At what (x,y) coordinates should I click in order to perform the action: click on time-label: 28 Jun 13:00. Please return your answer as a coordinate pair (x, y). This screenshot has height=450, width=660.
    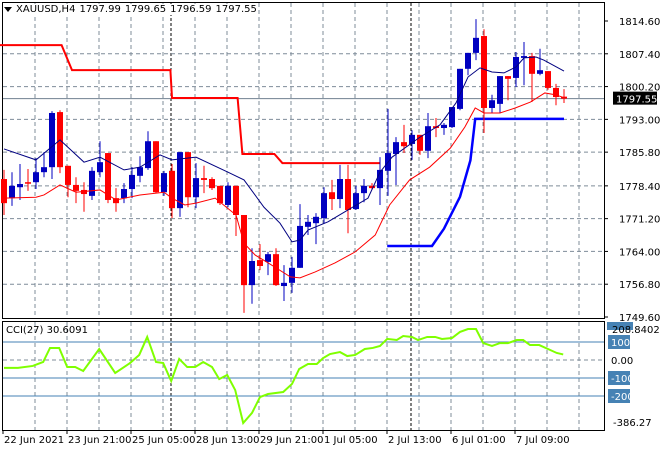
    Looking at the image, I should click on (228, 440).